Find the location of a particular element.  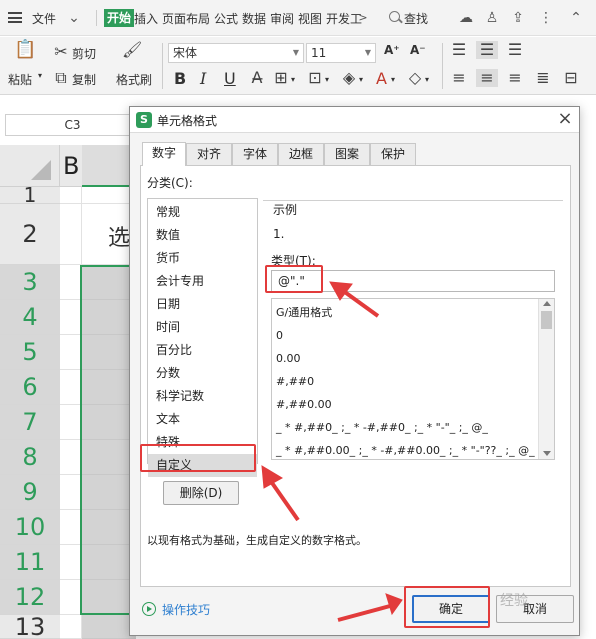

arrow-to-custom-category is located at coordinates (284, 500).